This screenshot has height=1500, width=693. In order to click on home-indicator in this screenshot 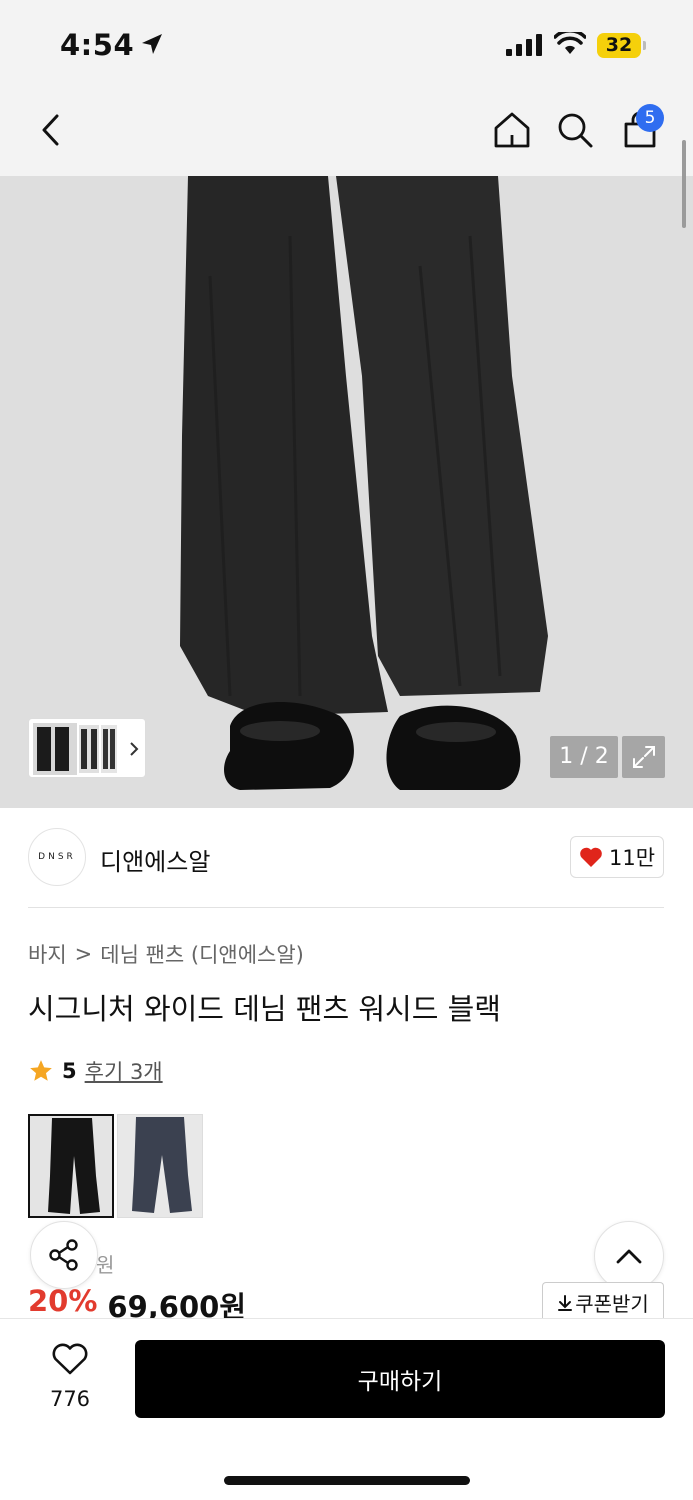, I will do `click(347, 1480)`.